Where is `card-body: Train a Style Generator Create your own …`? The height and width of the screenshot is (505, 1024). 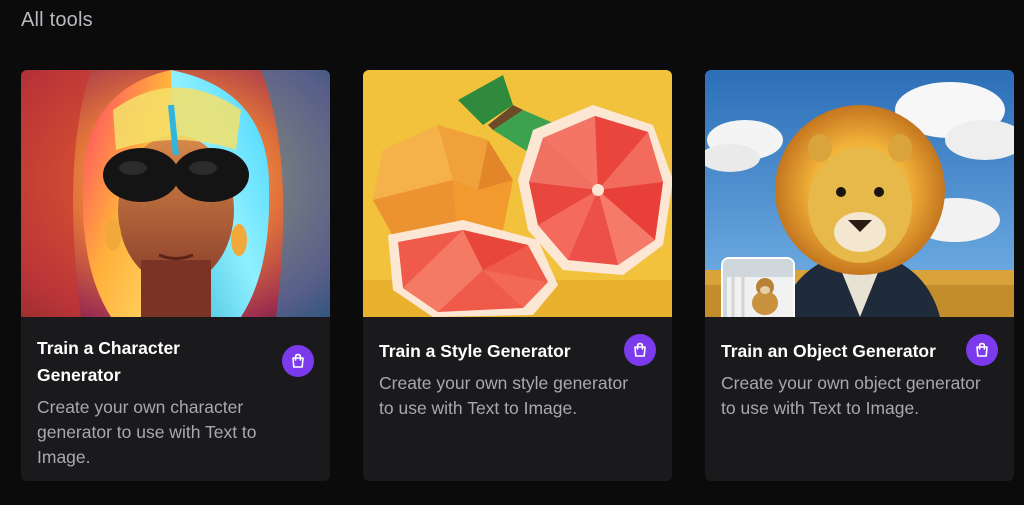
card-body: Train a Style Generator Create your own … is located at coordinates (517, 377).